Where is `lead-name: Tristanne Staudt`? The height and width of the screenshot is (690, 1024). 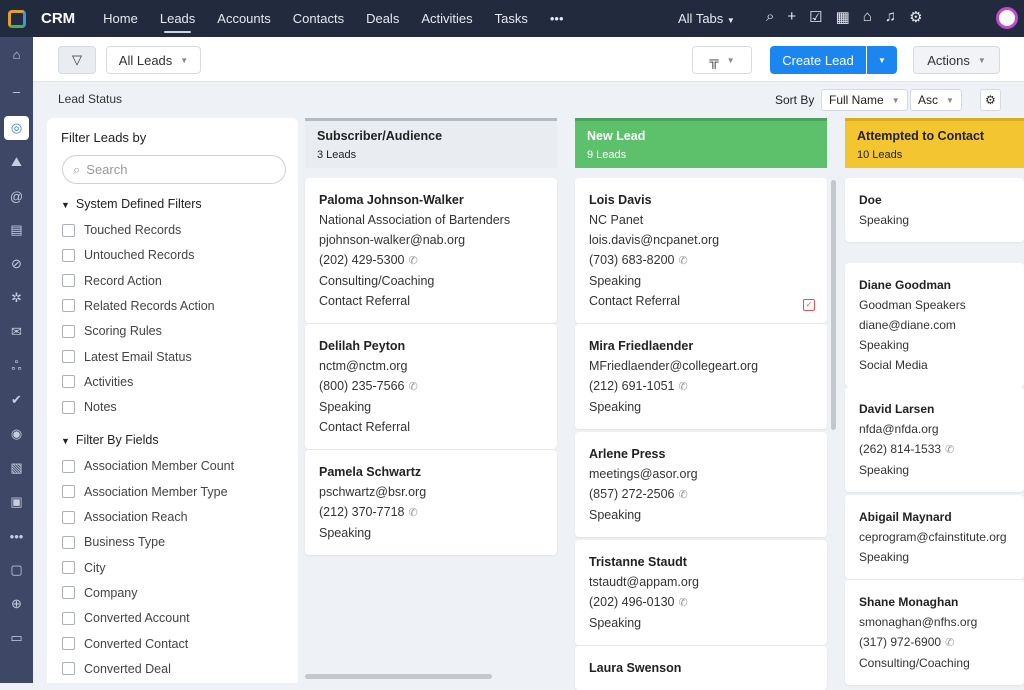 lead-name: Tristanne Staudt is located at coordinates (701, 562).